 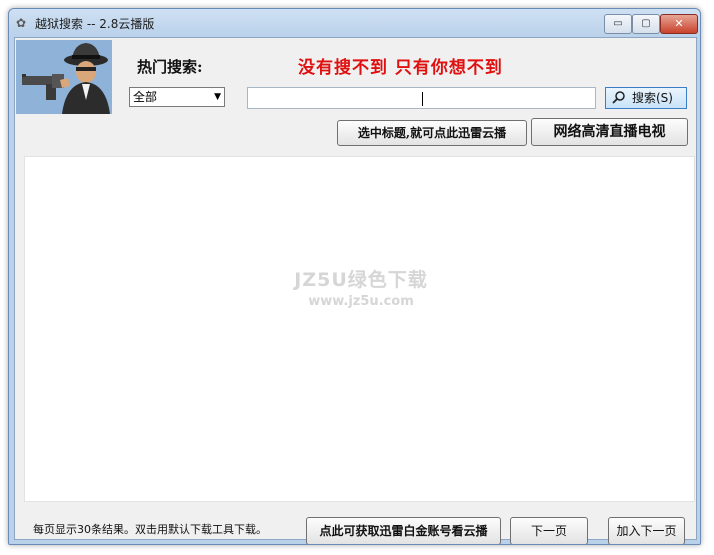 I want to click on window-title: 越狱搜索 -- 2.8云播版, so click(x=95, y=24).